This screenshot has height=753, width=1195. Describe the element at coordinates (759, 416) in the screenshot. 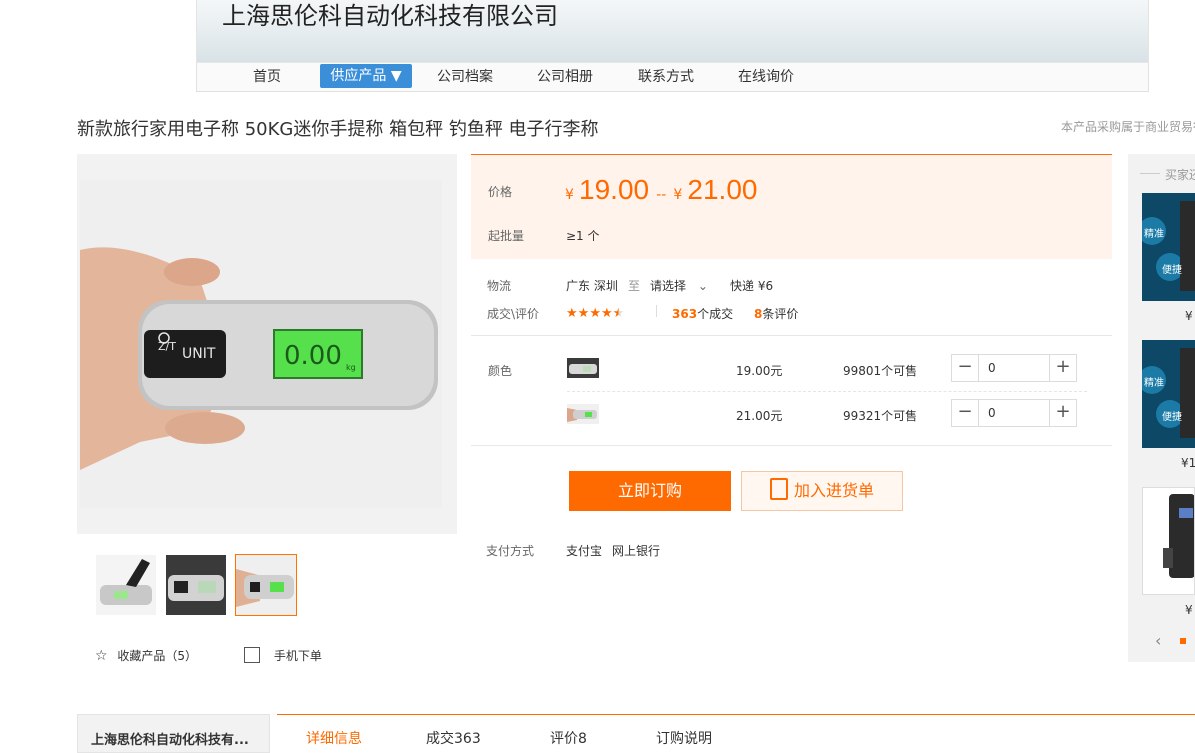

I see `variant-2-price: 21.00元` at that location.